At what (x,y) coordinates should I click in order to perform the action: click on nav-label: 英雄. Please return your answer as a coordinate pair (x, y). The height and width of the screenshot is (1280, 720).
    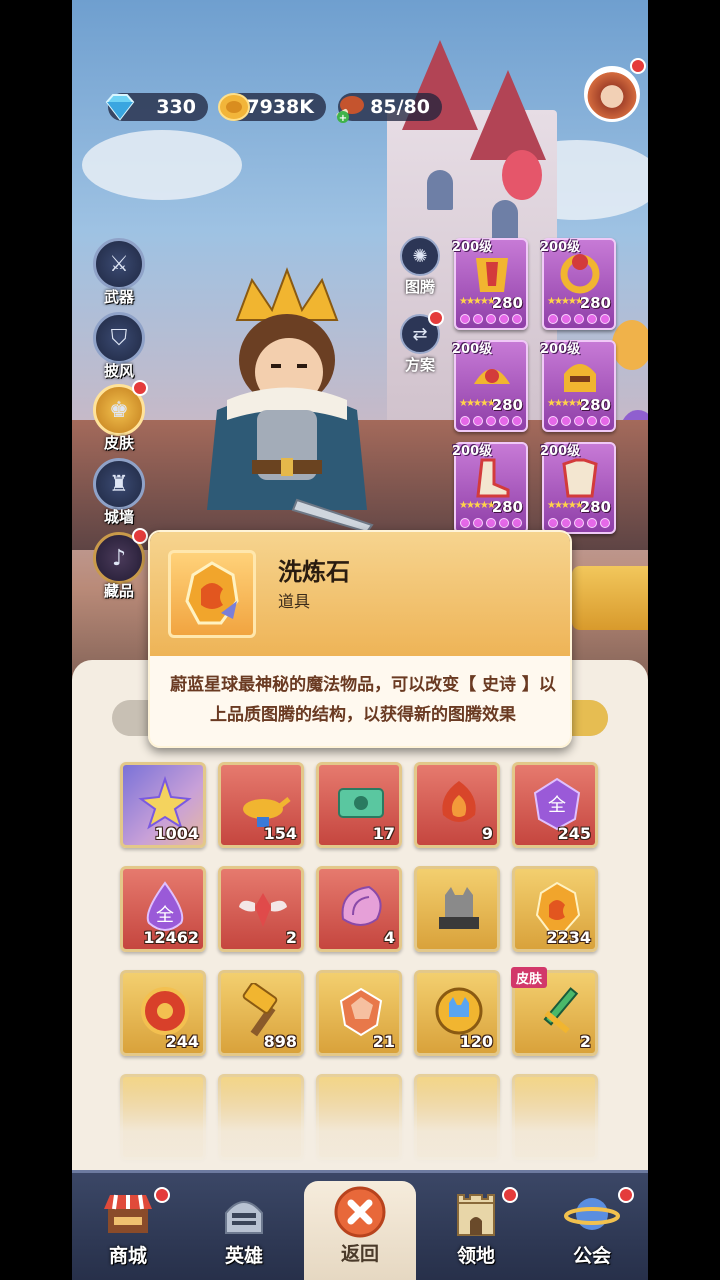
    Looking at the image, I should click on (243, 1256).